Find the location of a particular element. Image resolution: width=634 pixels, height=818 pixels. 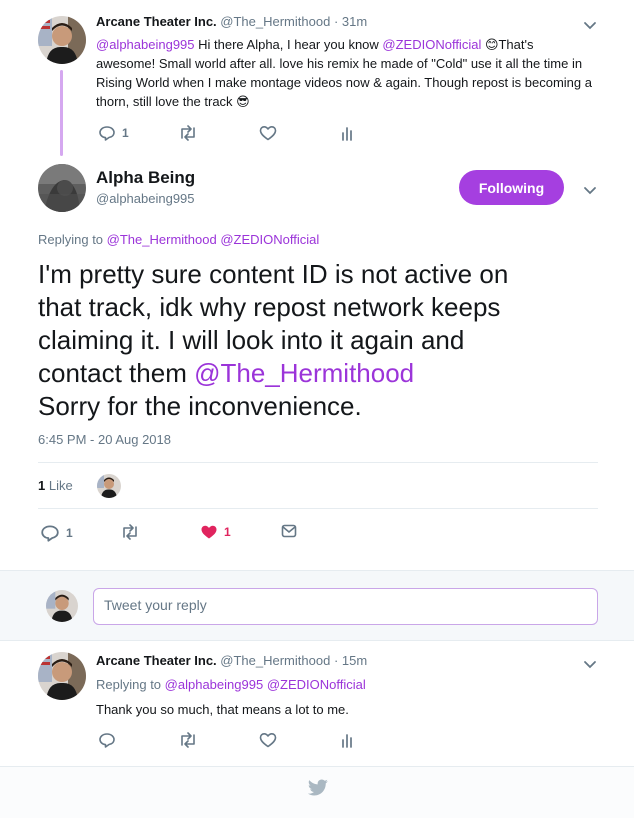

tweet-timestamp: 6:45 PM - 20 Aug 2018 is located at coordinates (104, 439).